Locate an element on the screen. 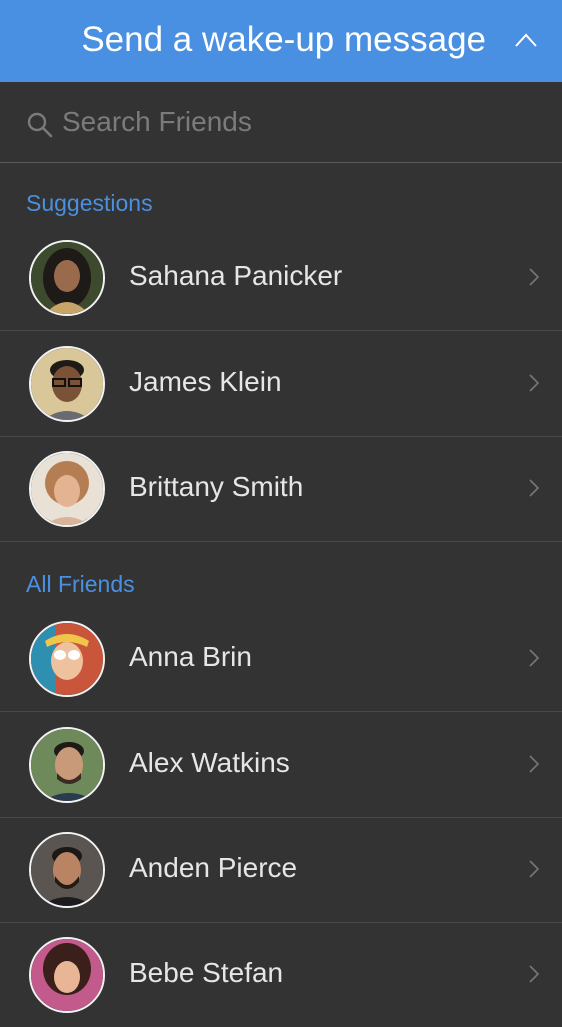 This screenshot has width=562, height=1027. friend-name: James Klein is located at coordinates (205, 381).